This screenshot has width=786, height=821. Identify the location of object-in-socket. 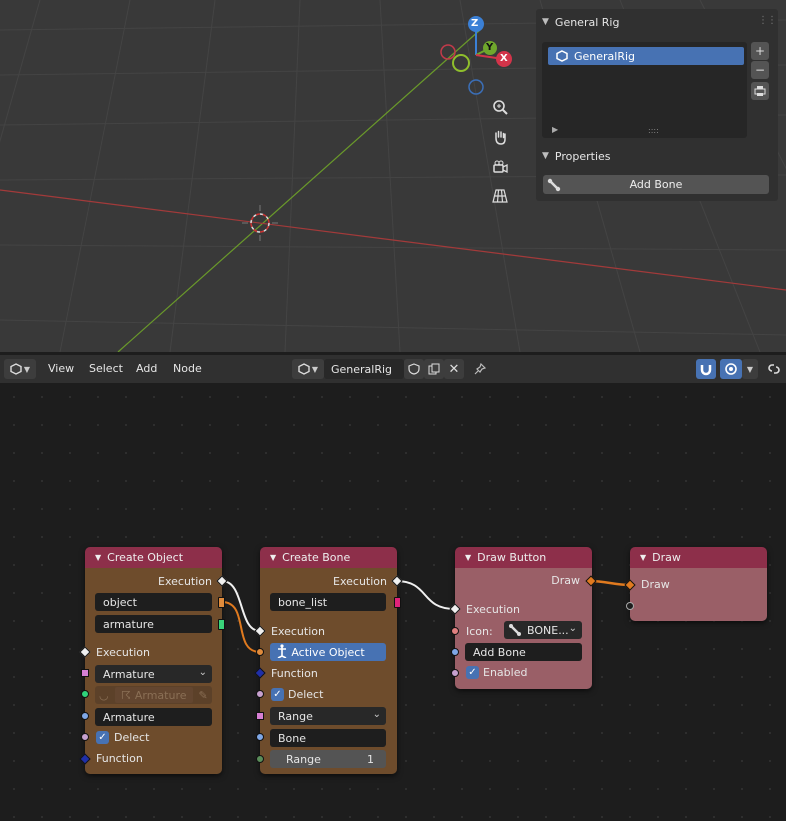
(260, 652).